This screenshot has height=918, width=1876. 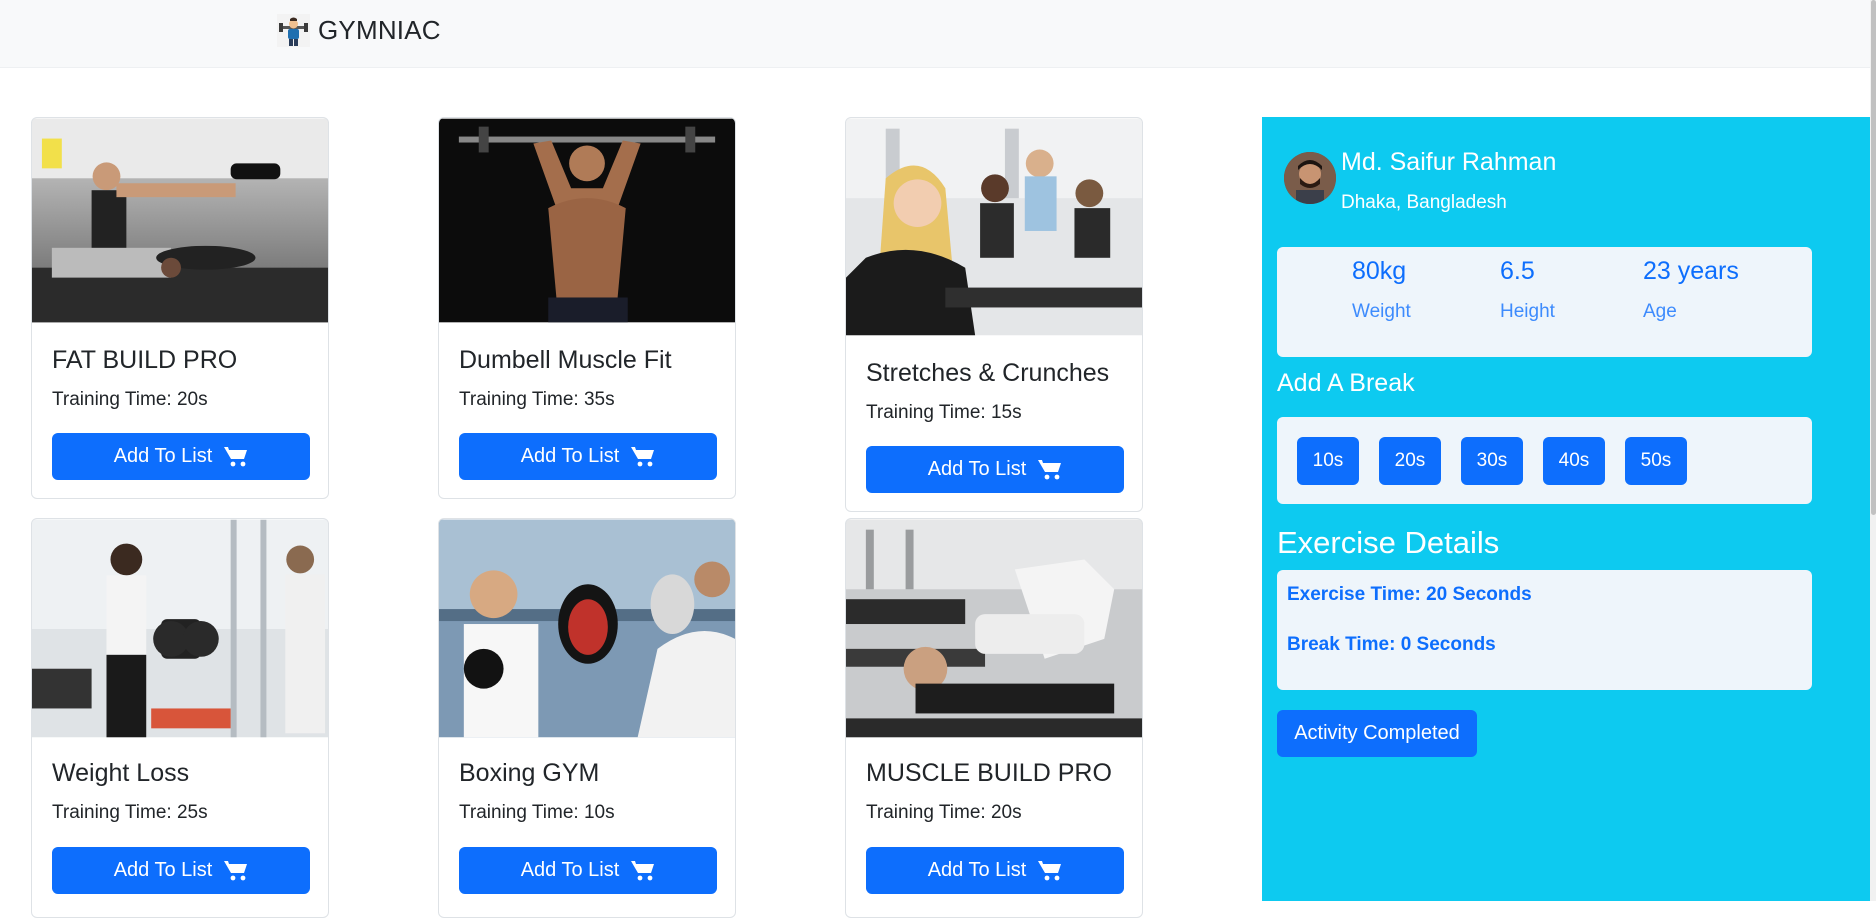 What do you see at coordinates (1391, 644) in the screenshot?
I see `break-time: Break Time: 0 Seconds` at bounding box center [1391, 644].